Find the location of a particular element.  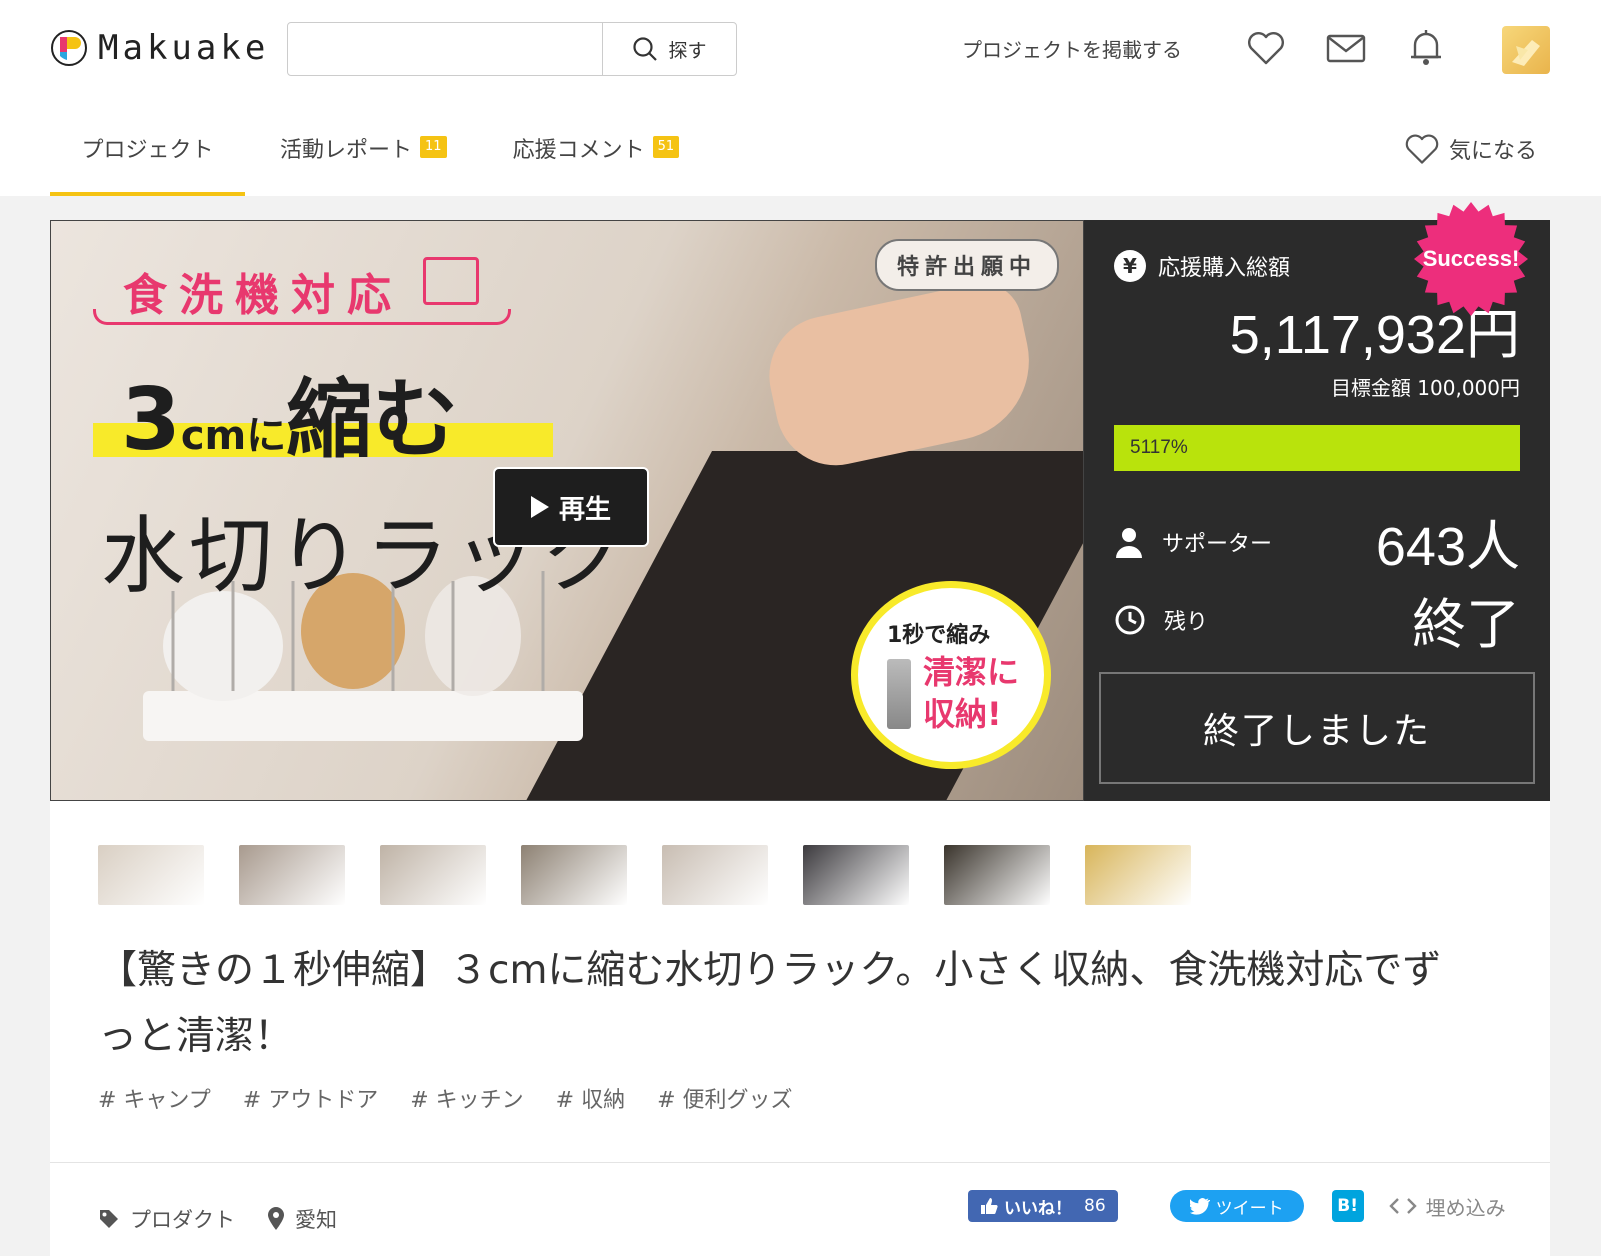

patent-pending-badge: 特許出願中 is located at coordinates (967, 265).